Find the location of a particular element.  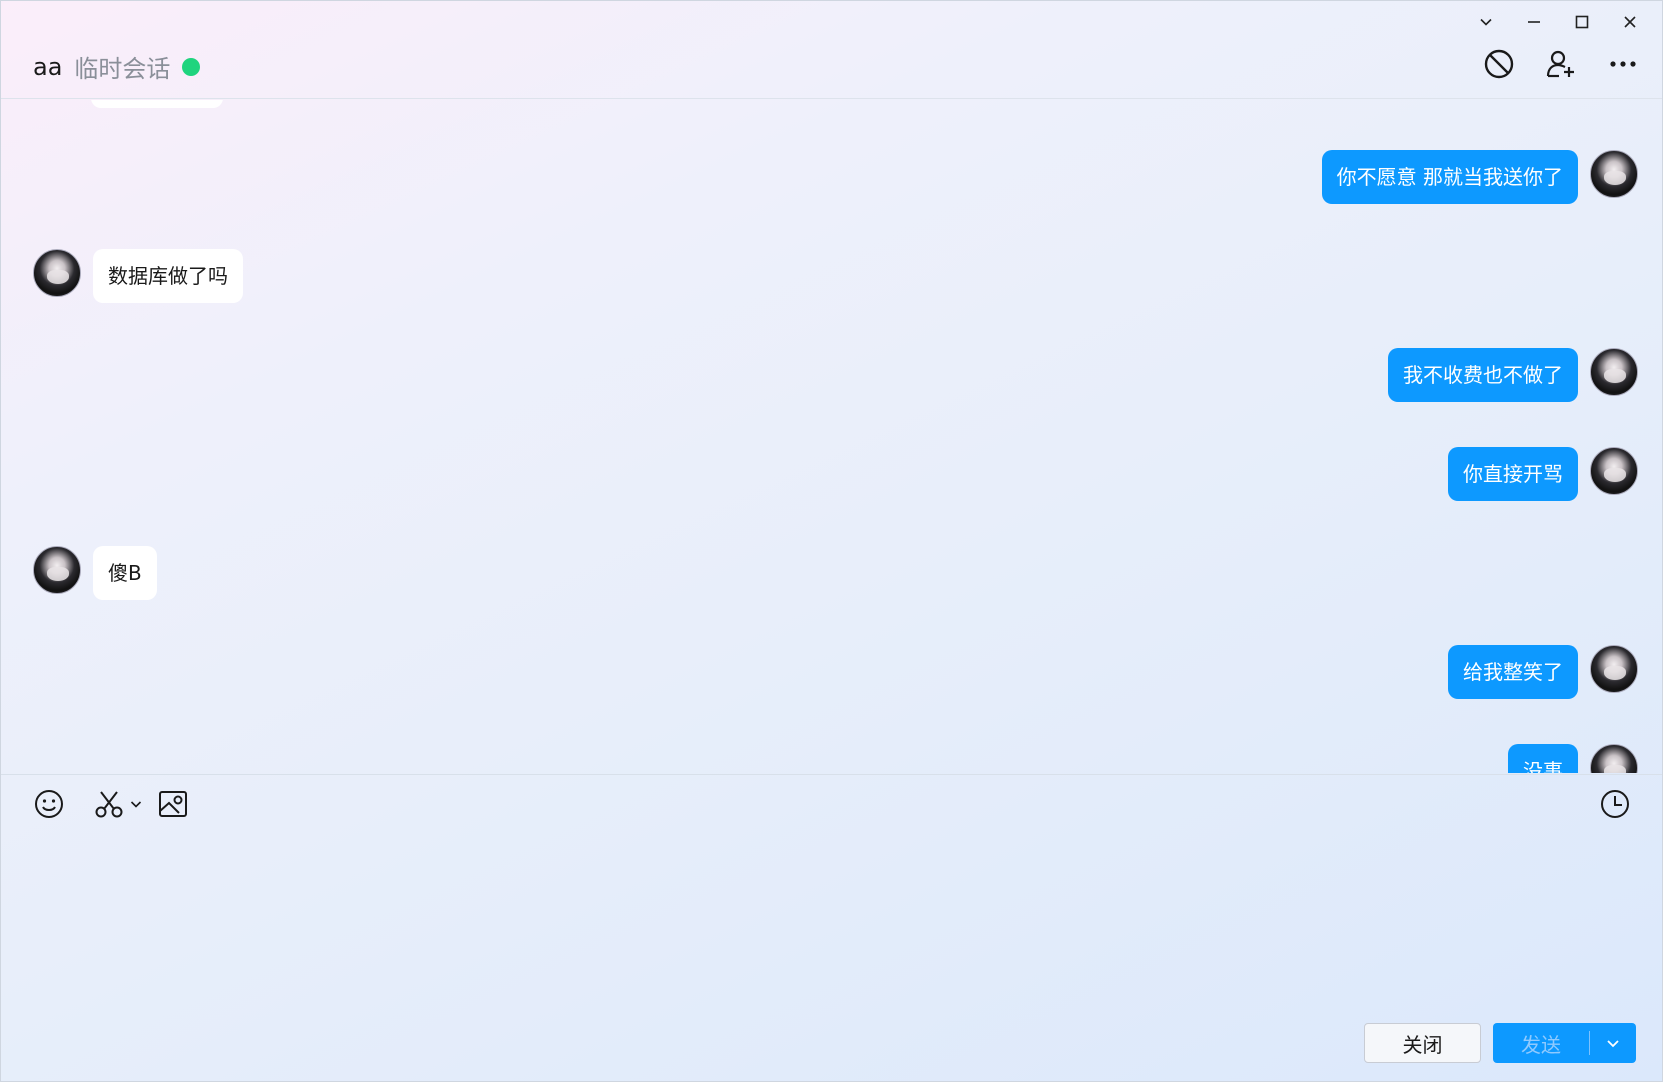

header-actions is located at coordinates (1561, 64).